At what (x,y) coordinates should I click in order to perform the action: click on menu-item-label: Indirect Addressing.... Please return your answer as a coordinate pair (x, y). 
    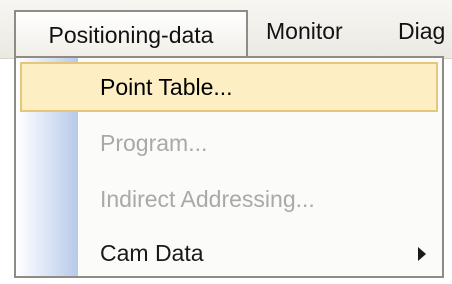
    Looking at the image, I should click on (207, 199).